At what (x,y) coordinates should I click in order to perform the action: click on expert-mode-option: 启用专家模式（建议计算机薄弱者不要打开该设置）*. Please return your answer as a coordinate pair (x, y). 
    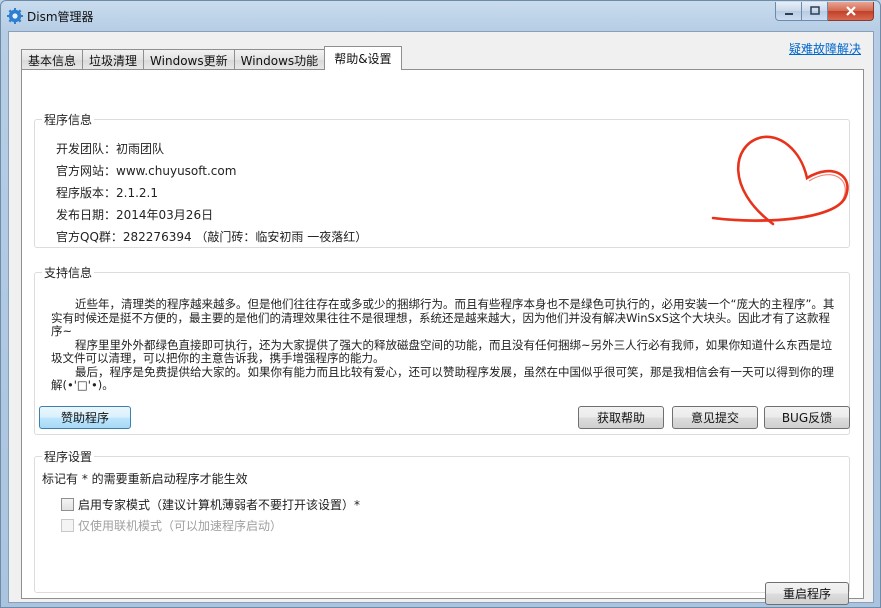
    Looking at the image, I should click on (210, 504).